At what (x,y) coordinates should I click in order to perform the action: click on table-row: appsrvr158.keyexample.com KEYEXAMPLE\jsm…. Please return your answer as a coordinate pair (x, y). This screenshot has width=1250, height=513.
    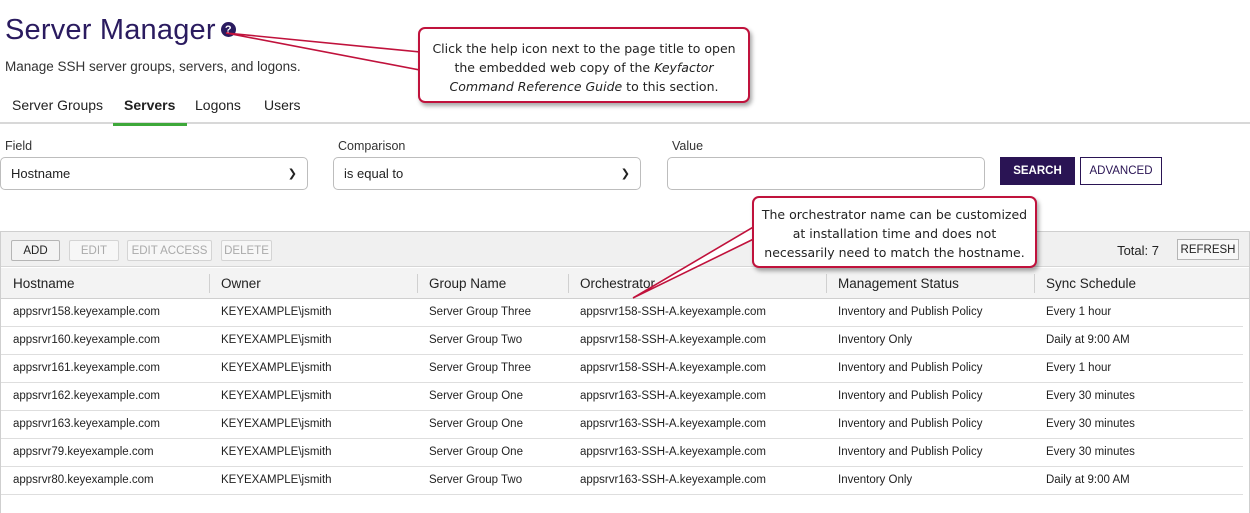
    Looking at the image, I should click on (622, 313).